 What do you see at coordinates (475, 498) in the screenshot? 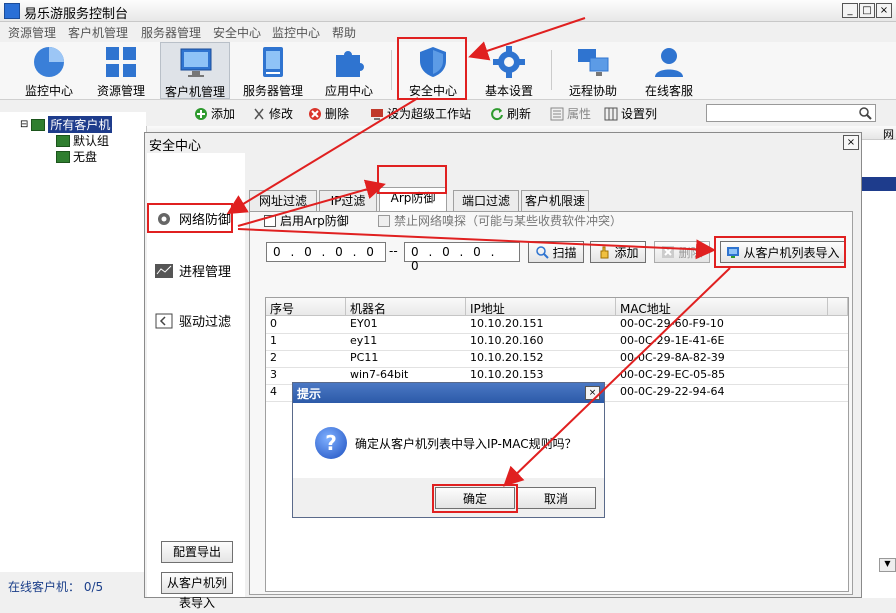
I see `confirm-ok-button: 确定` at bounding box center [475, 498].